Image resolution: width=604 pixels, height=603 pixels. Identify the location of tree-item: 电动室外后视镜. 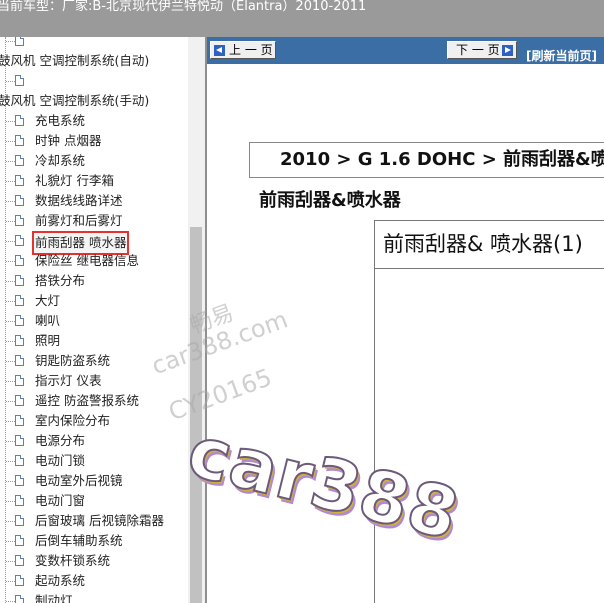
(94, 481).